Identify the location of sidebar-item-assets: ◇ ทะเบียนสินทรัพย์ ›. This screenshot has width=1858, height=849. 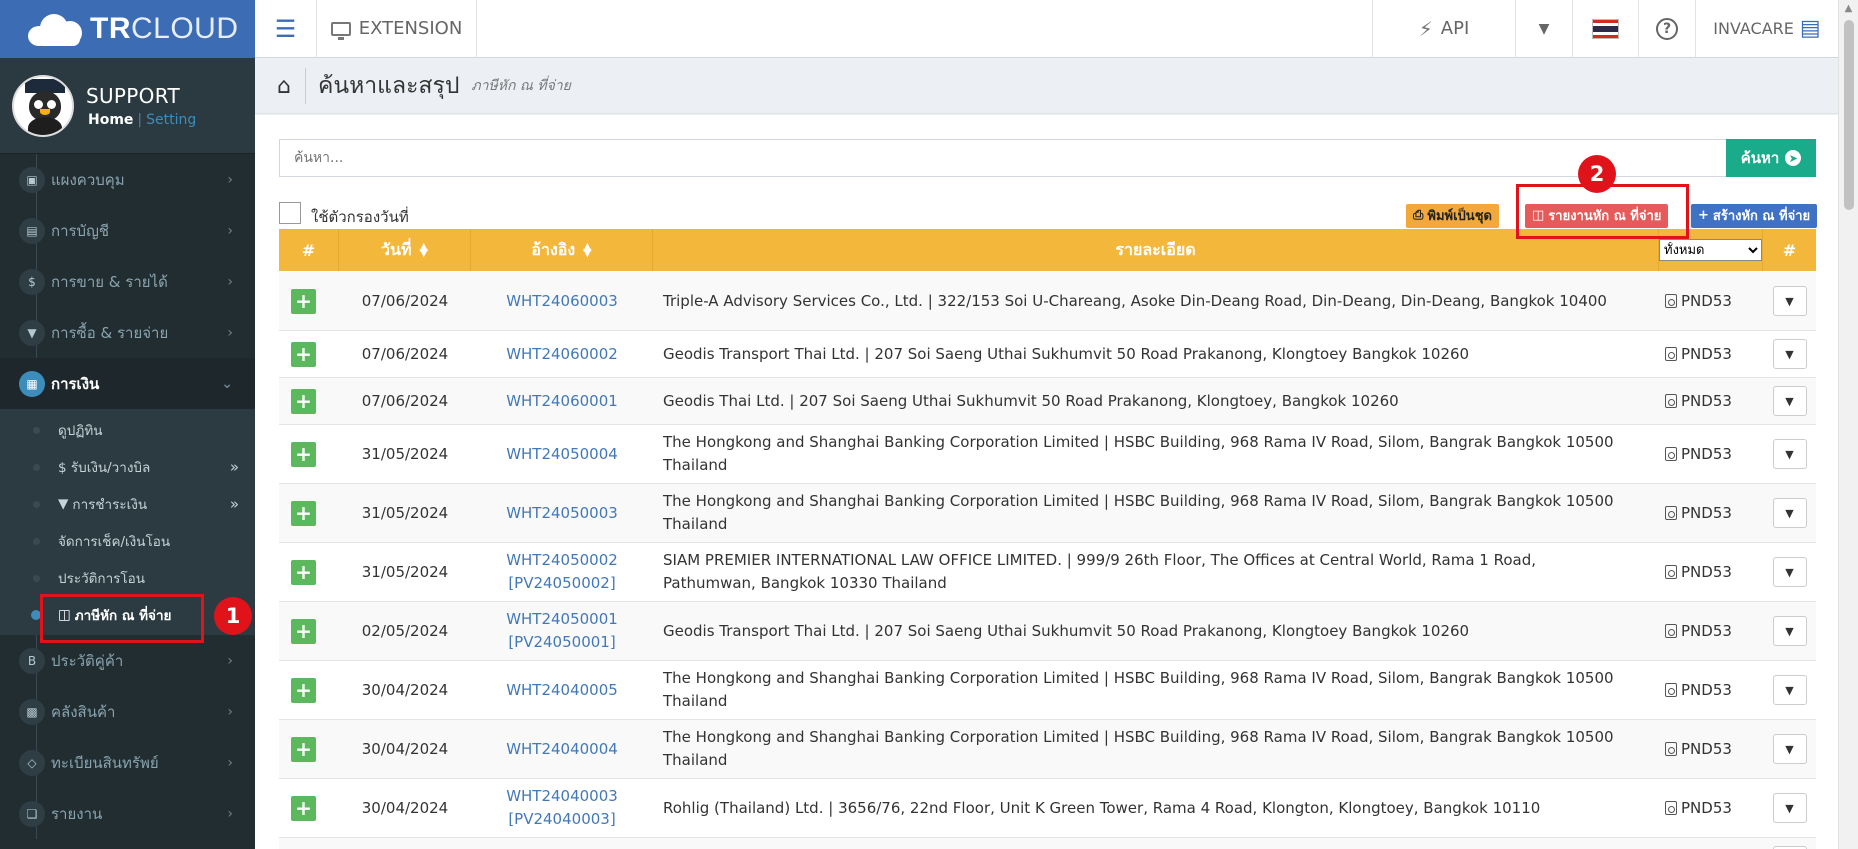
(127, 762).